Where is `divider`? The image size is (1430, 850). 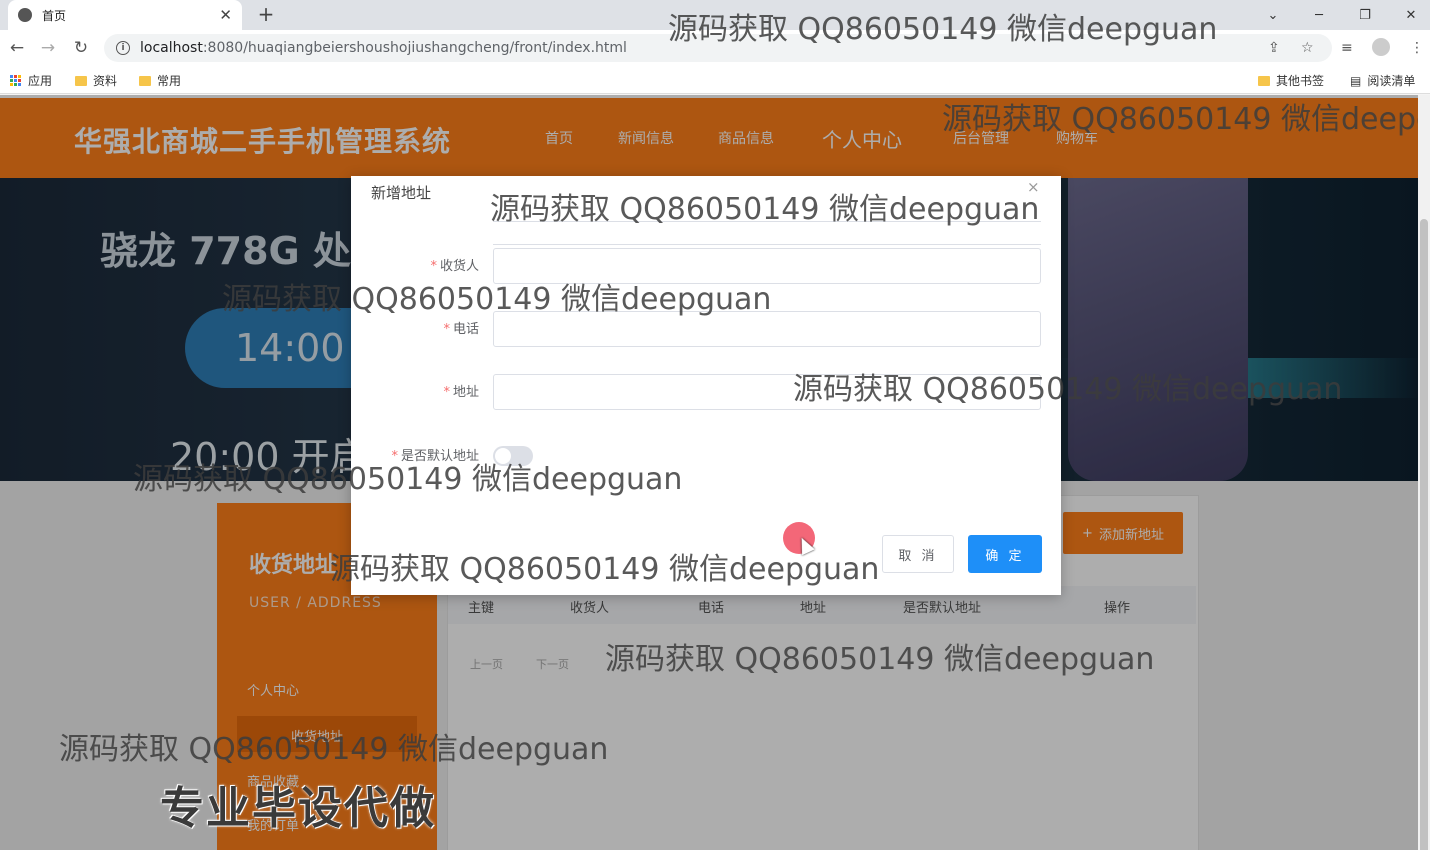 divider is located at coordinates (767, 244).